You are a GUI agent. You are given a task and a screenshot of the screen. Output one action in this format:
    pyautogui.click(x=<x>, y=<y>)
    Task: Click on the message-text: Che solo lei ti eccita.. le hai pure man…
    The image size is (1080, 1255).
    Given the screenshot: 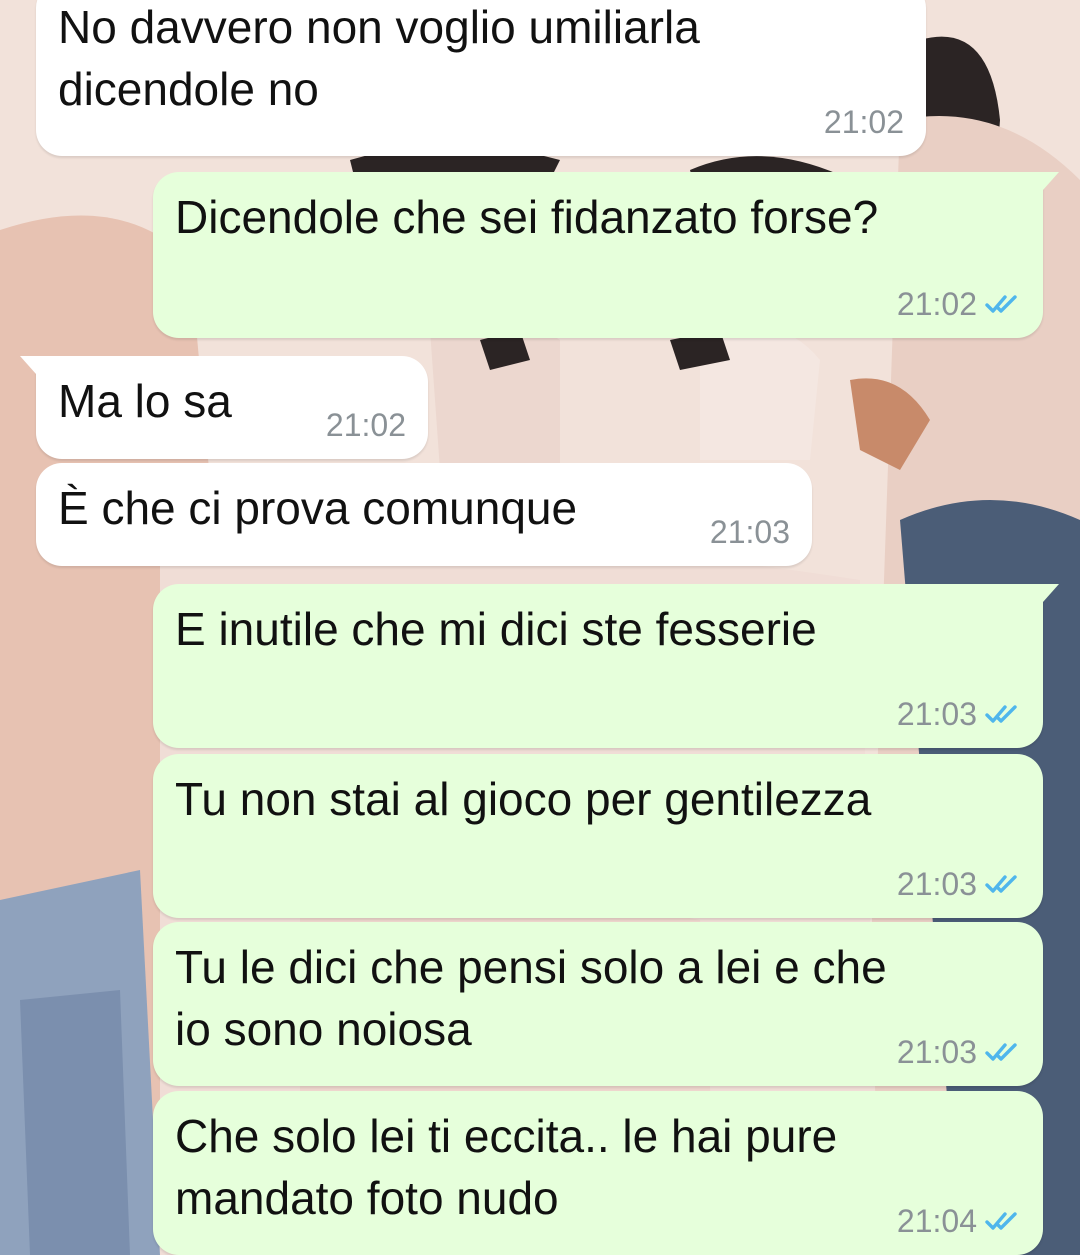 What is the action you would take?
    pyautogui.click(x=506, y=1167)
    